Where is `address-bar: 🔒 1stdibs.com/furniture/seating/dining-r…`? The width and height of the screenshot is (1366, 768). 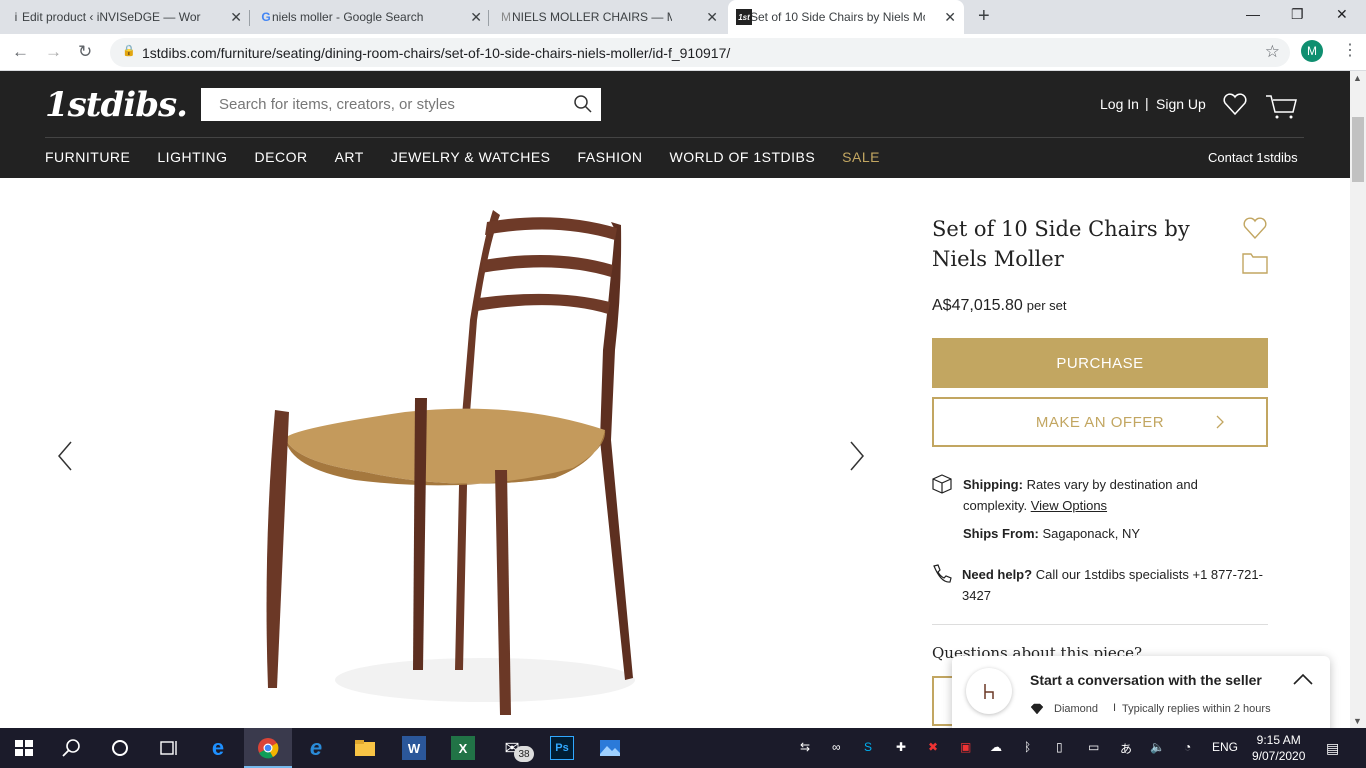
address-bar: 🔒 1stdibs.com/furniture/seating/dining-r… is located at coordinates (700, 52).